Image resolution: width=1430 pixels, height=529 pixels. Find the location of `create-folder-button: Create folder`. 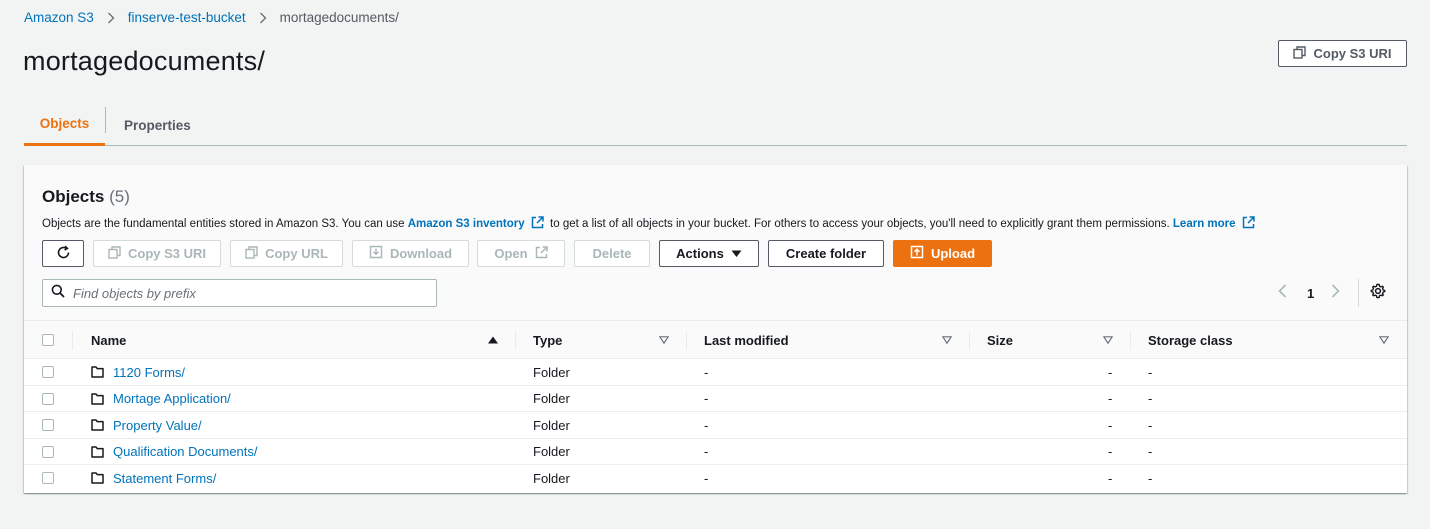

create-folder-button: Create folder is located at coordinates (826, 253).